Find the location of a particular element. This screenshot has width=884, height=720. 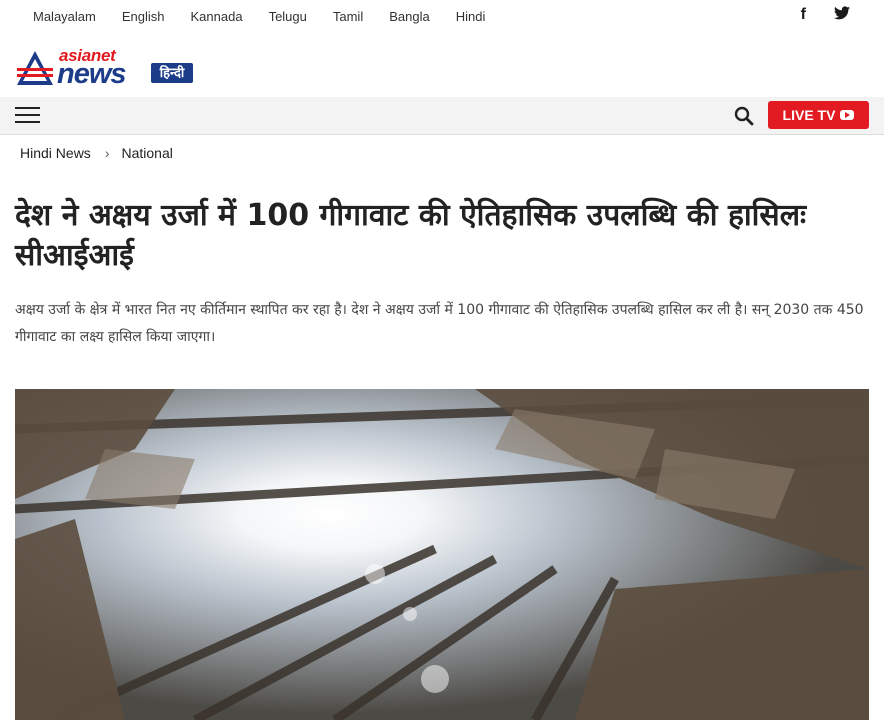

lang-telugu: Telugu is located at coordinates (288, 16).